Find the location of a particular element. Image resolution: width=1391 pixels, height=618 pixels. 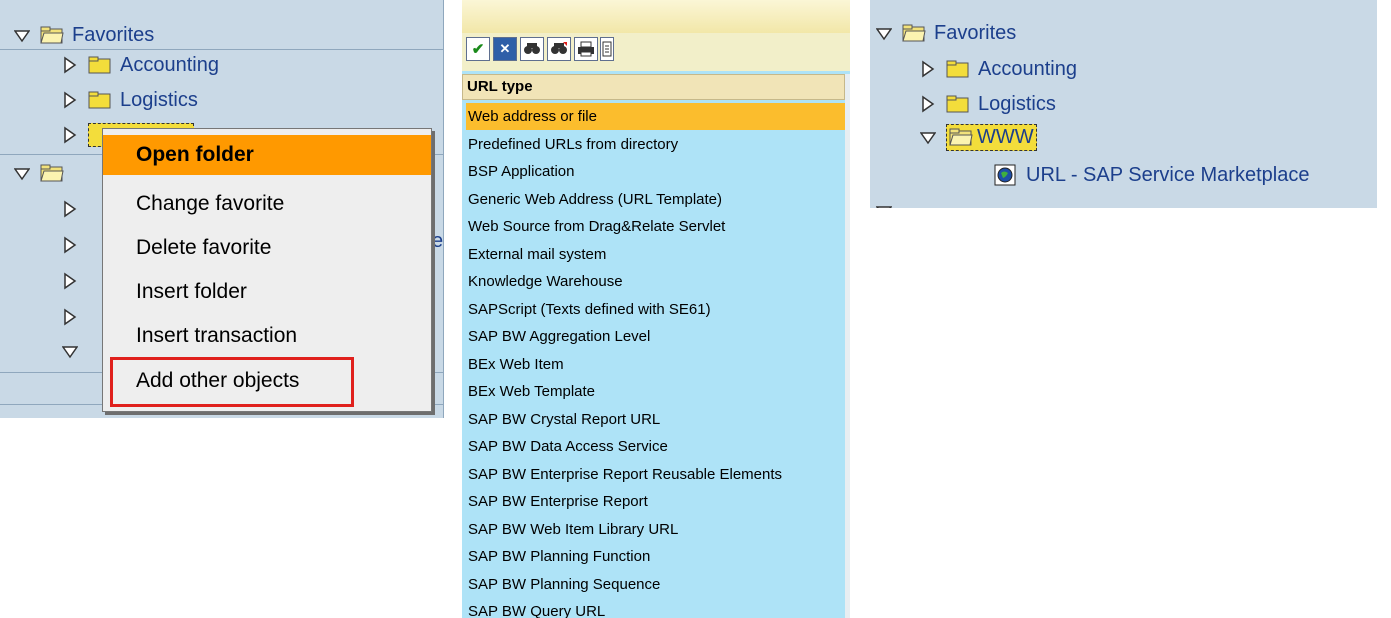

menu-item-change-favorite: Change favorite is located at coordinates (267, 204).